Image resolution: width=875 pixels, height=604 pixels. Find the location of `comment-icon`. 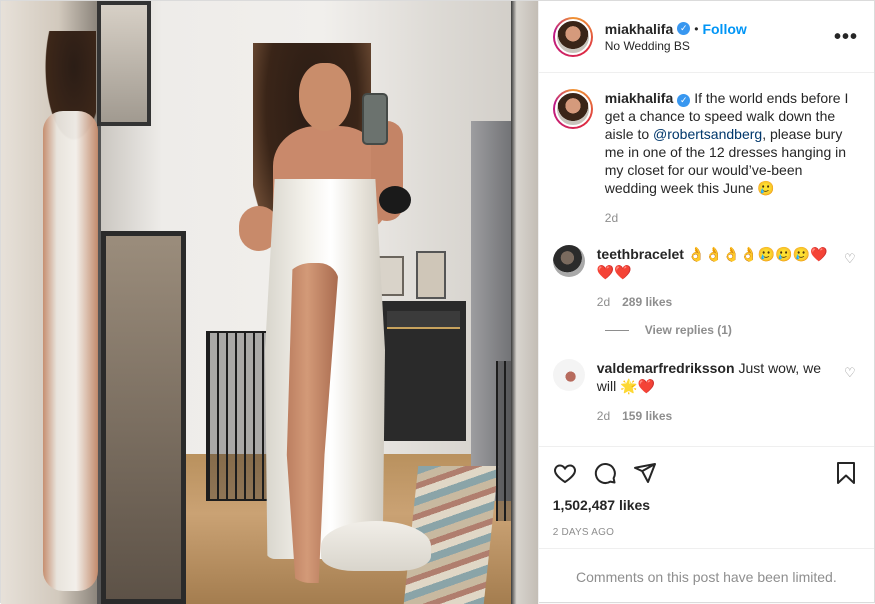

comment-icon is located at coordinates (613, 473).